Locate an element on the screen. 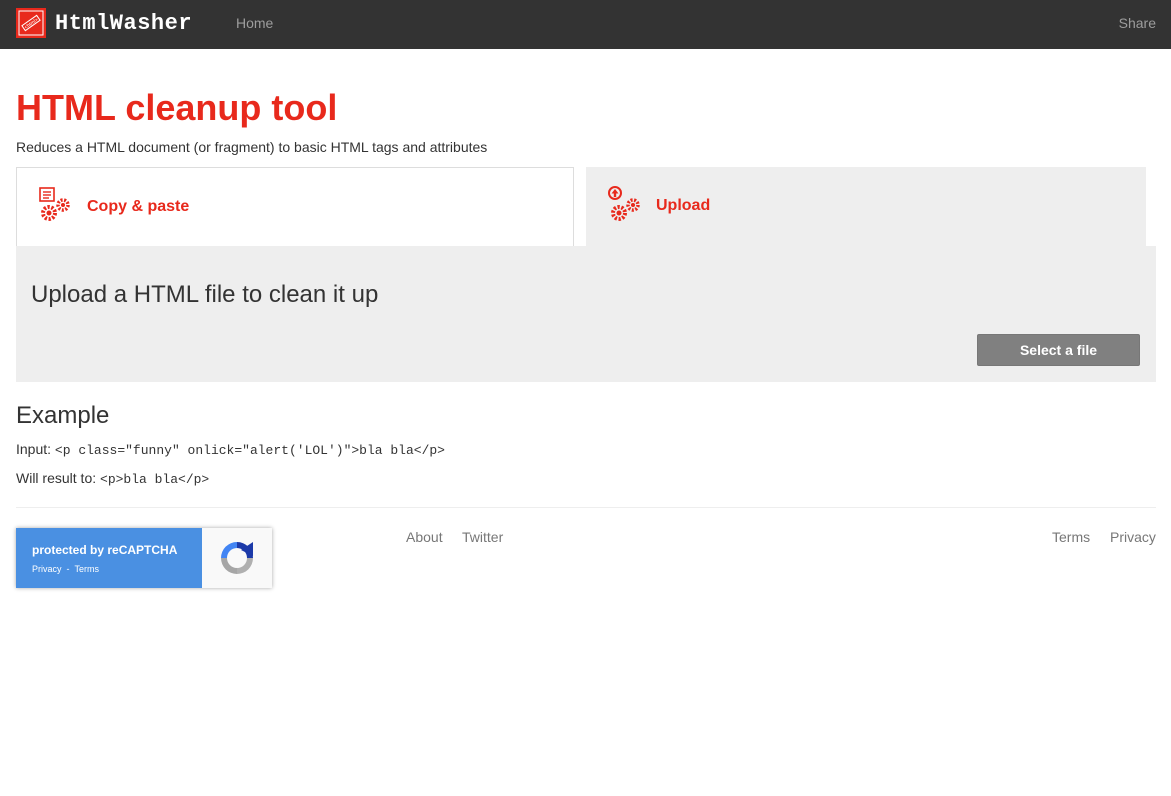 The image size is (1171, 796). tab-upload: Upload is located at coordinates (866, 207).